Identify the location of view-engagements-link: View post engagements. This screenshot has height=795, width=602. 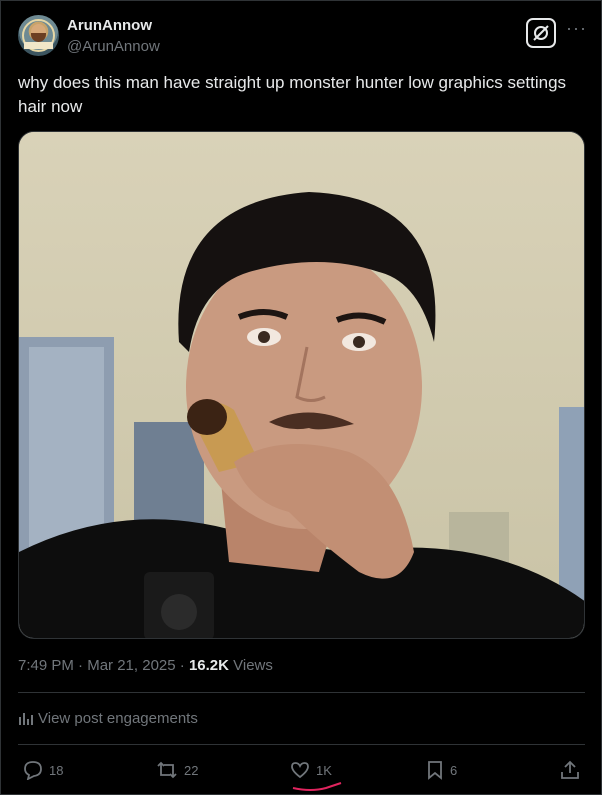
(108, 718).